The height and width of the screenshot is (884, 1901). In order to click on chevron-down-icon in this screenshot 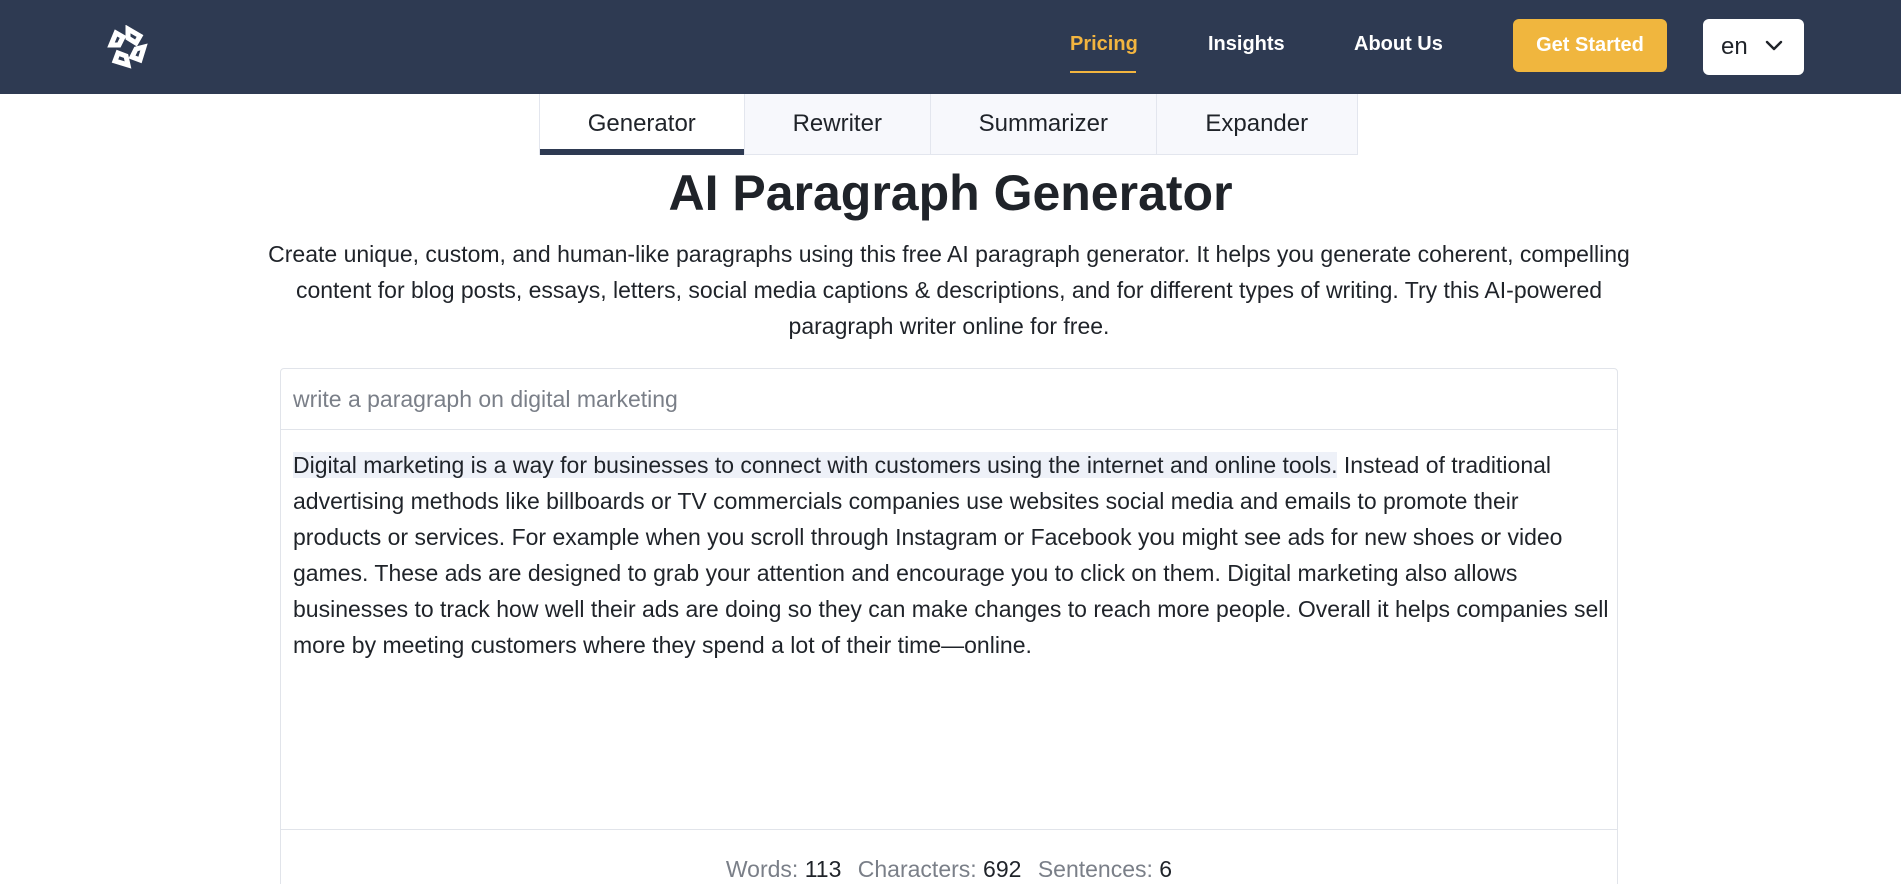, I will do `click(1774, 45)`.